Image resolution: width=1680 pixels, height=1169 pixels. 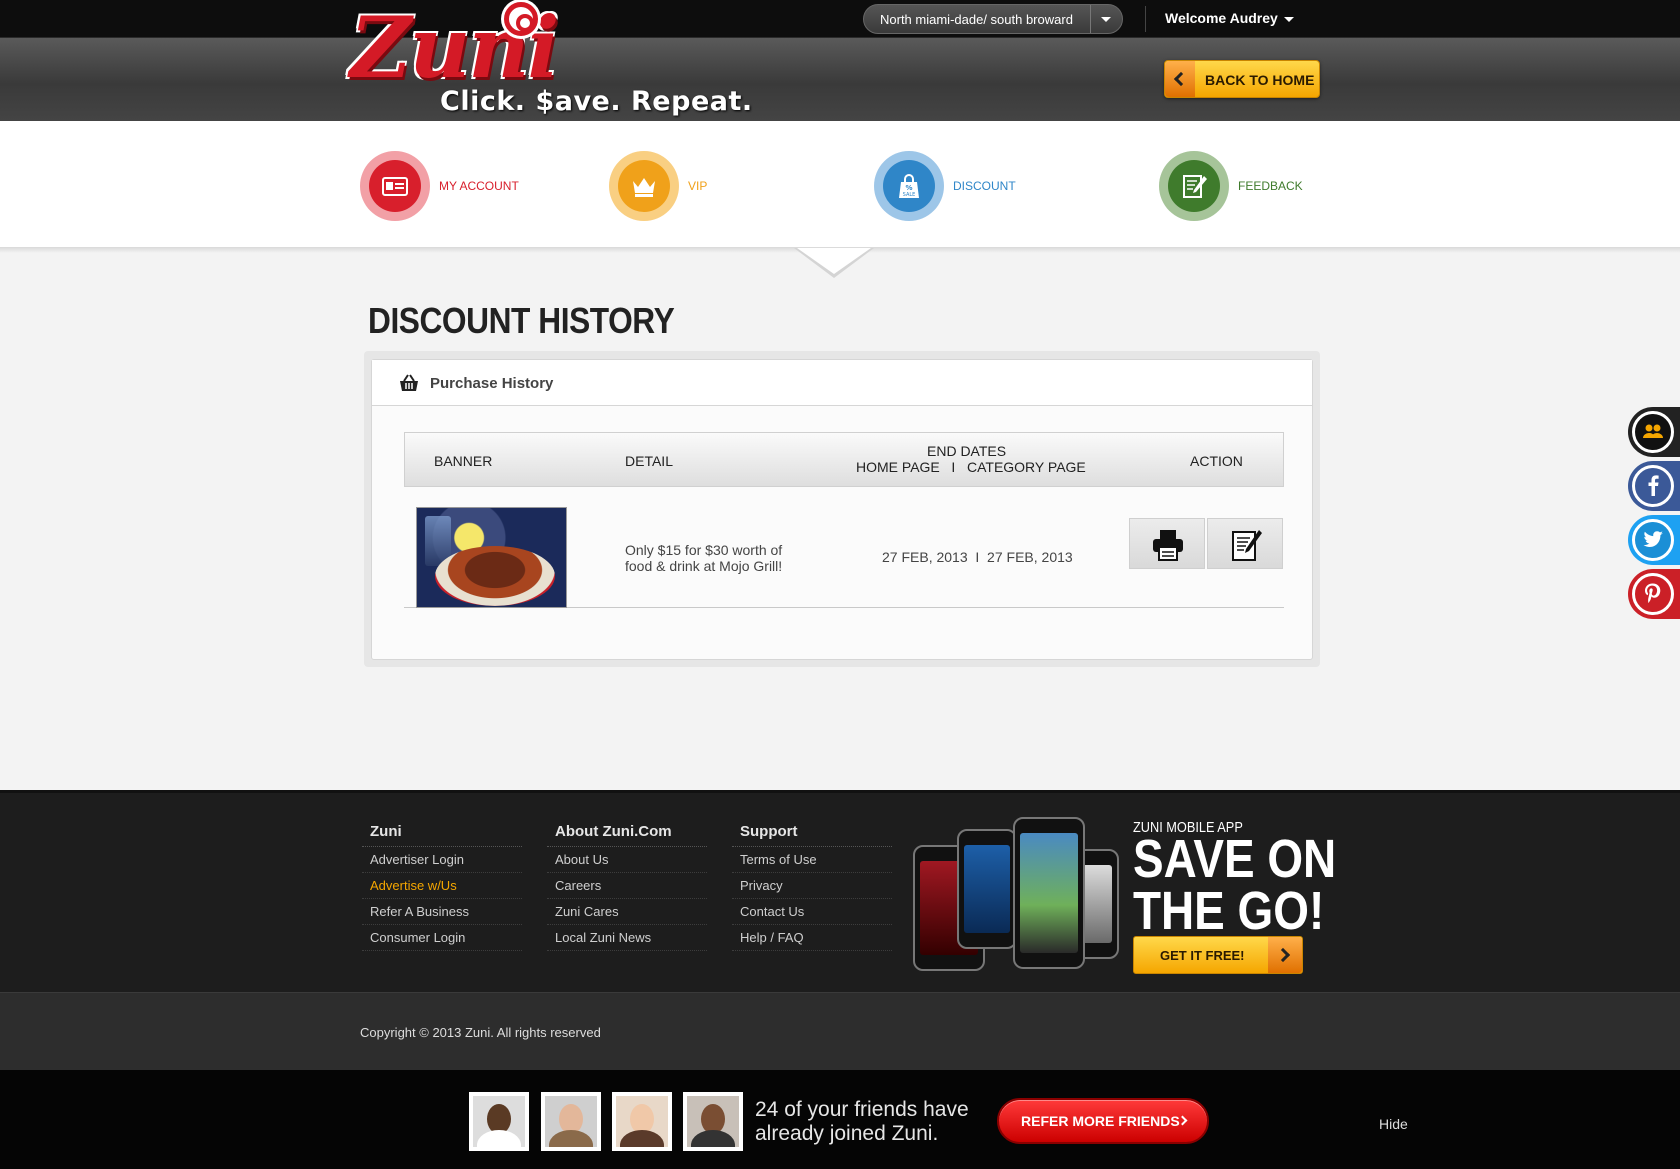 I want to click on basket-icon, so click(x=409, y=382).